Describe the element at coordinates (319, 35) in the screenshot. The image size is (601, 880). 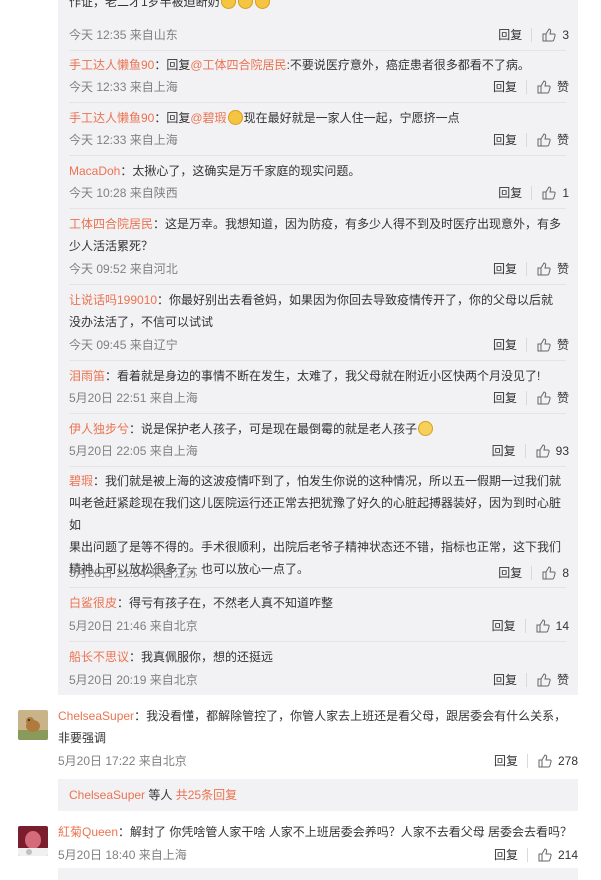
I see `reply-meta: 今天 12:35 来自山东 回复 3` at that location.